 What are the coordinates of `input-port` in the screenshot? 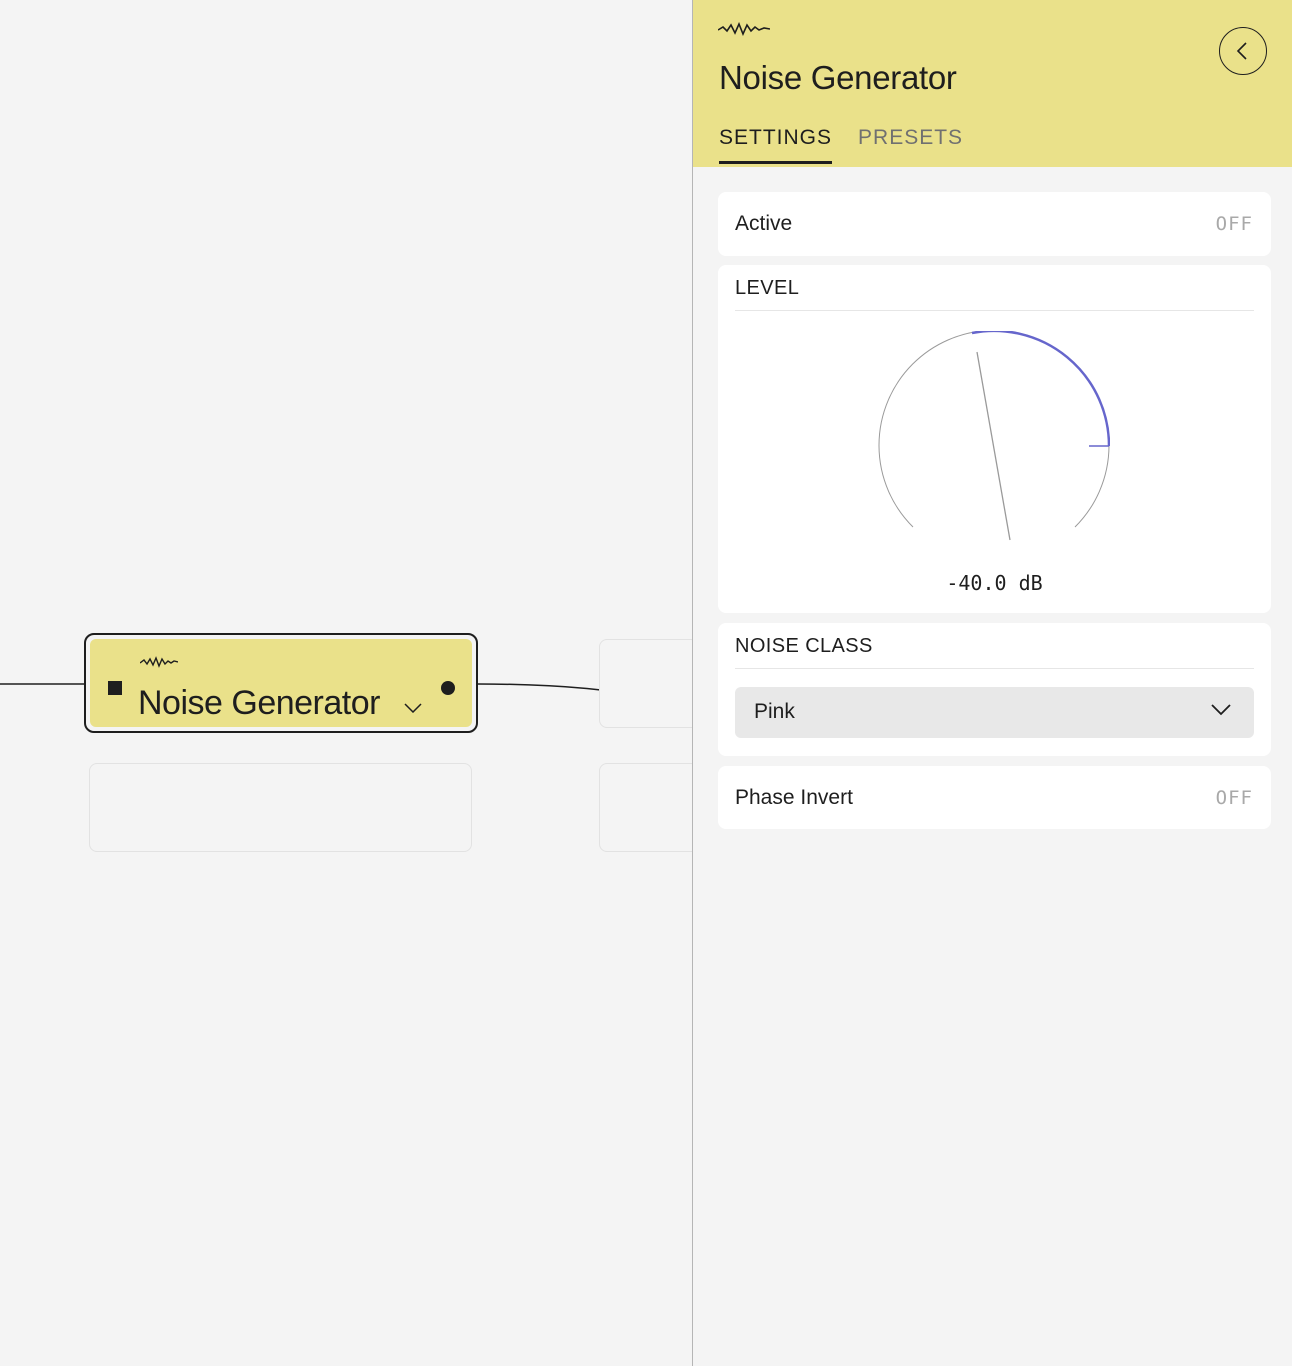 It's located at (115, 688).